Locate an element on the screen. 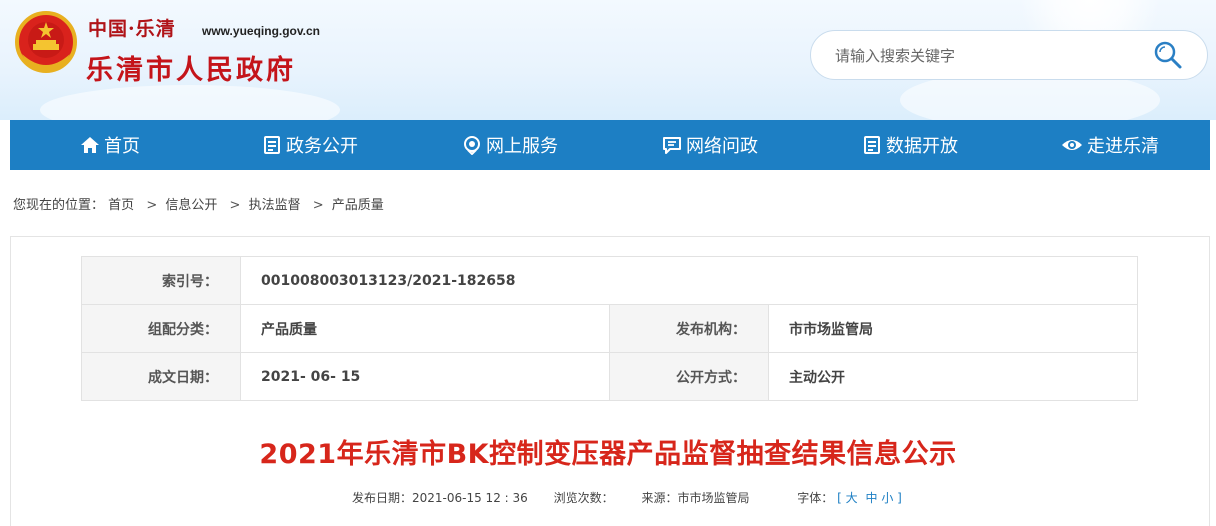  nav-item-label: 网上服务 is located at coordinates (522, 146).